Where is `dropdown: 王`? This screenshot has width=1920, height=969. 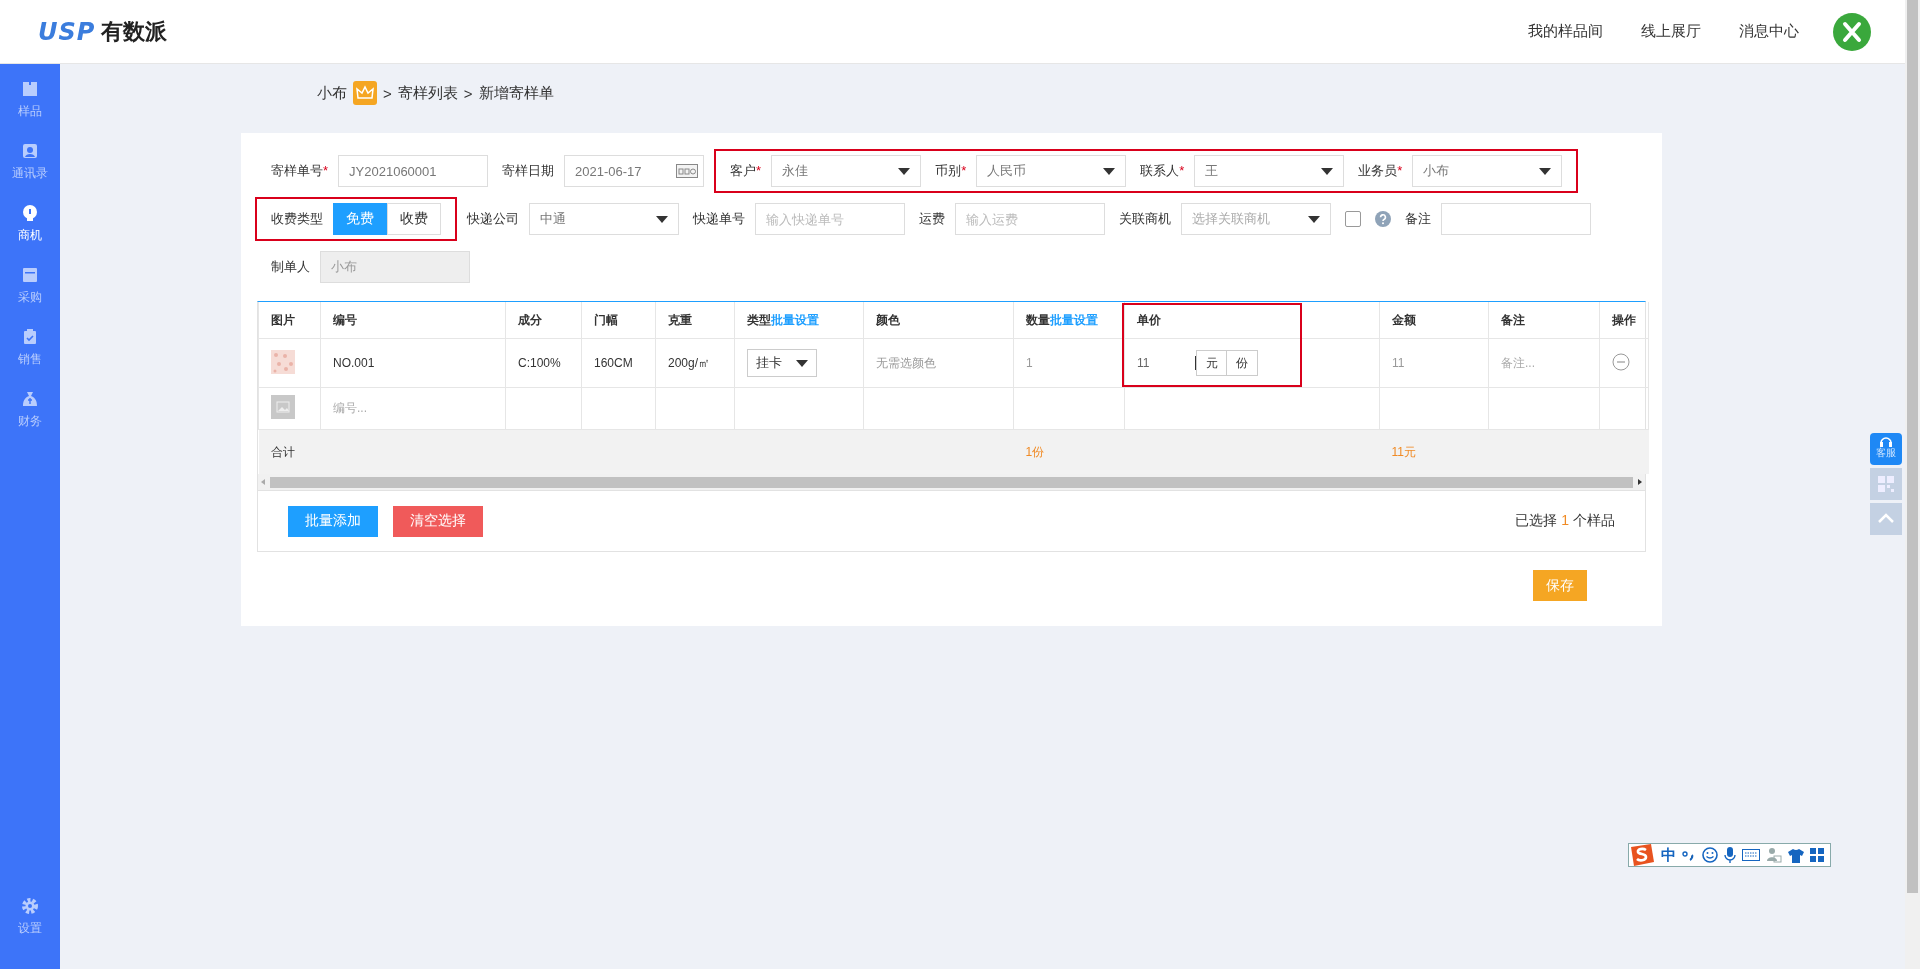 dropdown: 王 is located at coordinates (1269, 171).